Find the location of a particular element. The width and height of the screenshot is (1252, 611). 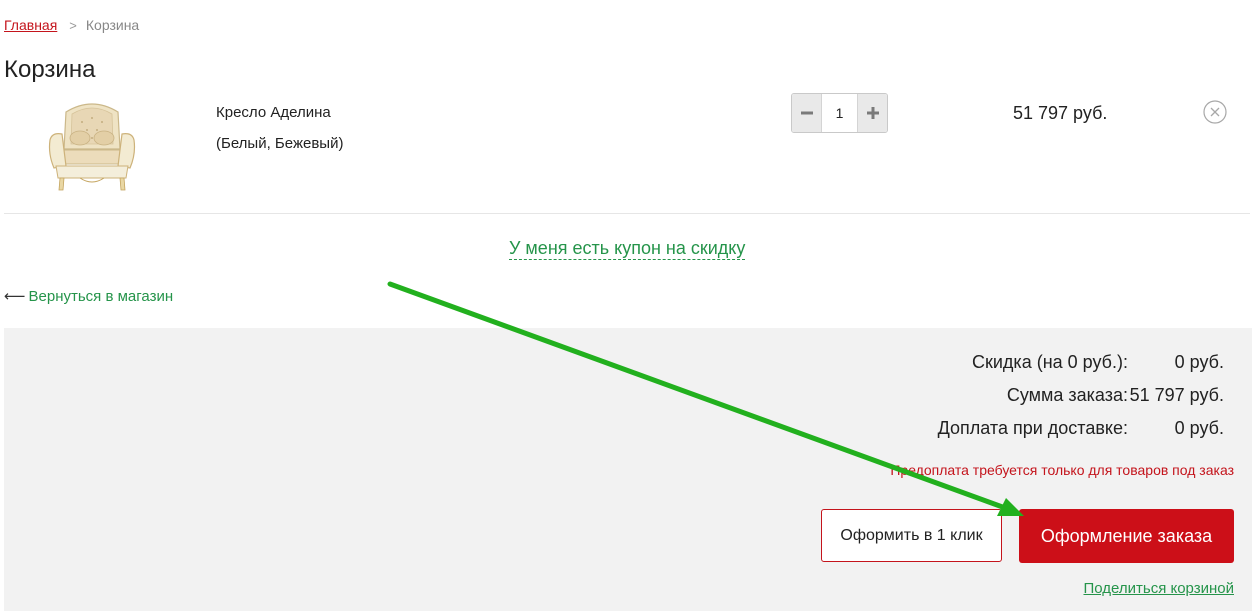

item-price: 51 797 руб. is located at coordinates (1060, 113).